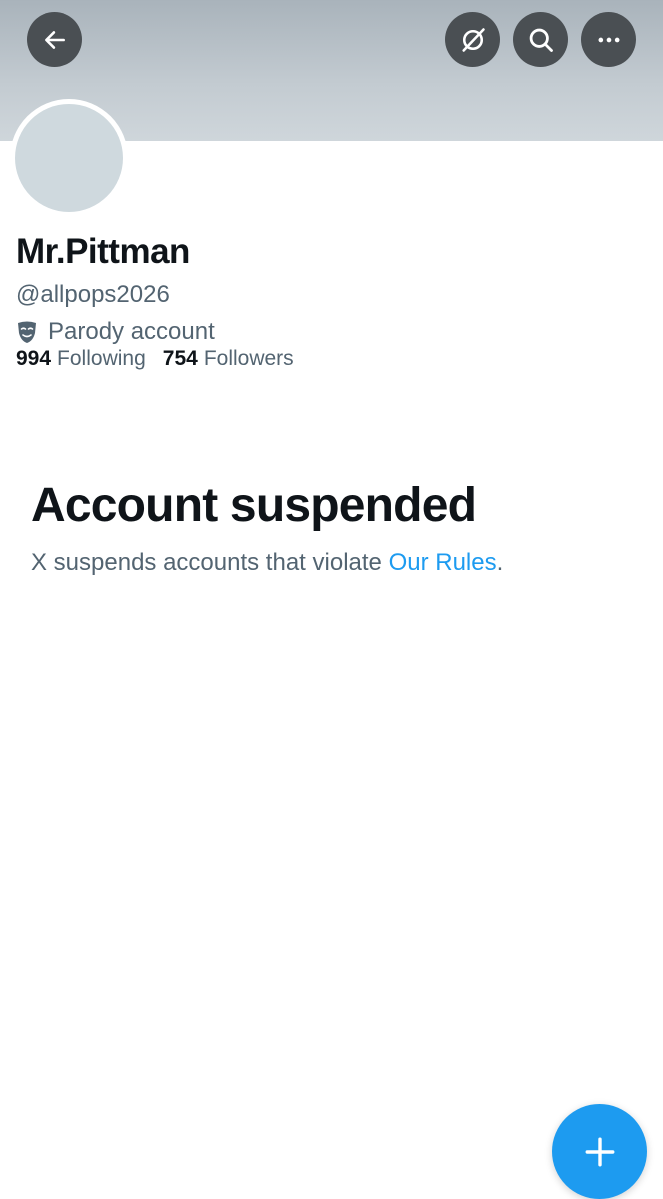 This screenshot has height=1199, width=663. I want to click on profile-name: Mr.Pittman, so click(103, 251).